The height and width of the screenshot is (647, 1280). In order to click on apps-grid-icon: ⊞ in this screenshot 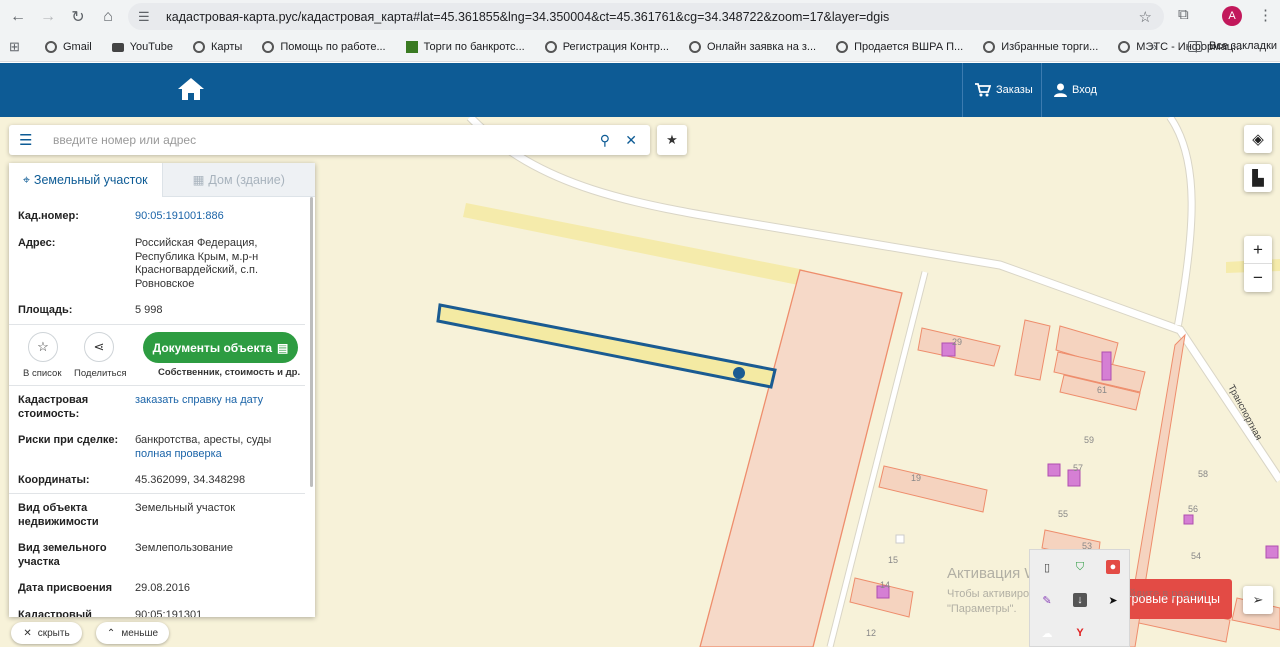, I will do `click(17, 47)`.